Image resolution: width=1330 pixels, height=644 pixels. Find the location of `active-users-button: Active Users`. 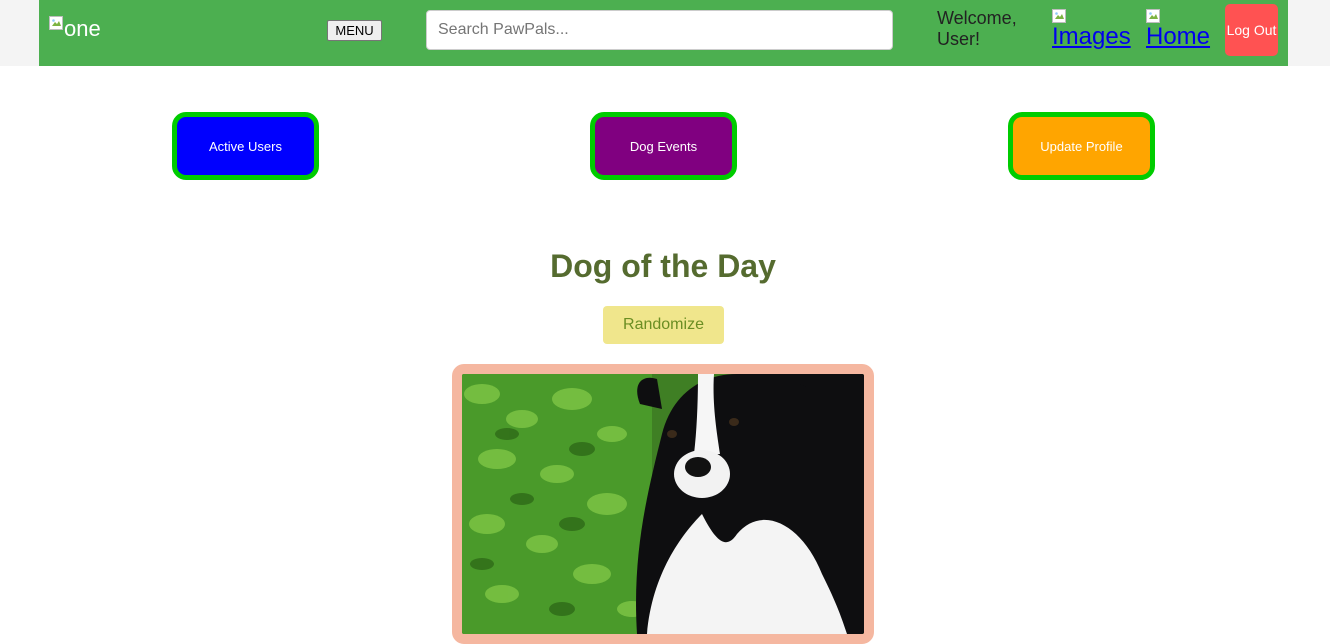

active-users-button: Active Users is located at coordinates (245, 146).